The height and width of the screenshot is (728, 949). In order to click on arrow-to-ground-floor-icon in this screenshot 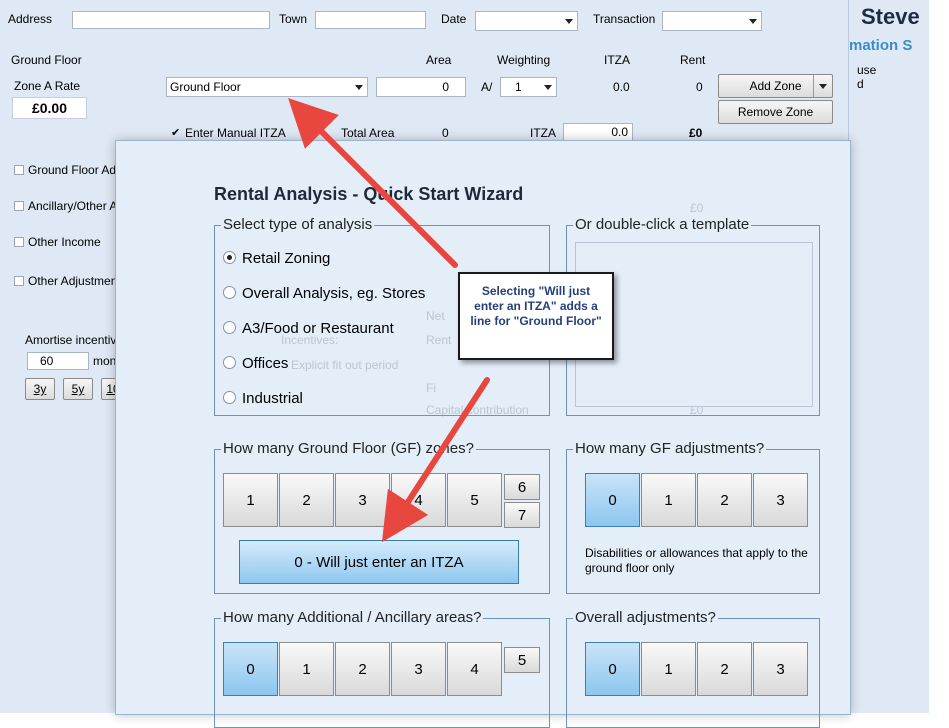, I will do `click(373, 183)`.